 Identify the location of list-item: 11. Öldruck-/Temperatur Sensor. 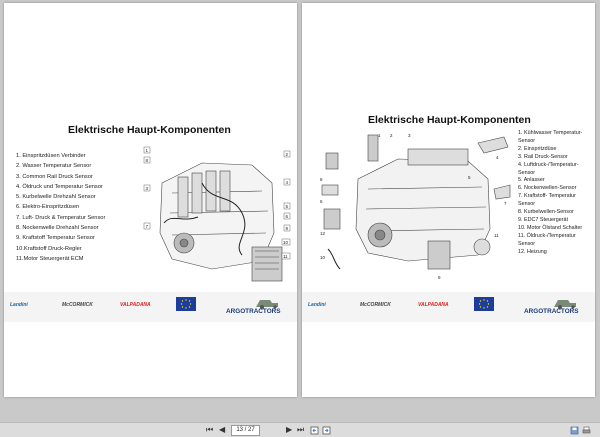
(547, 239).